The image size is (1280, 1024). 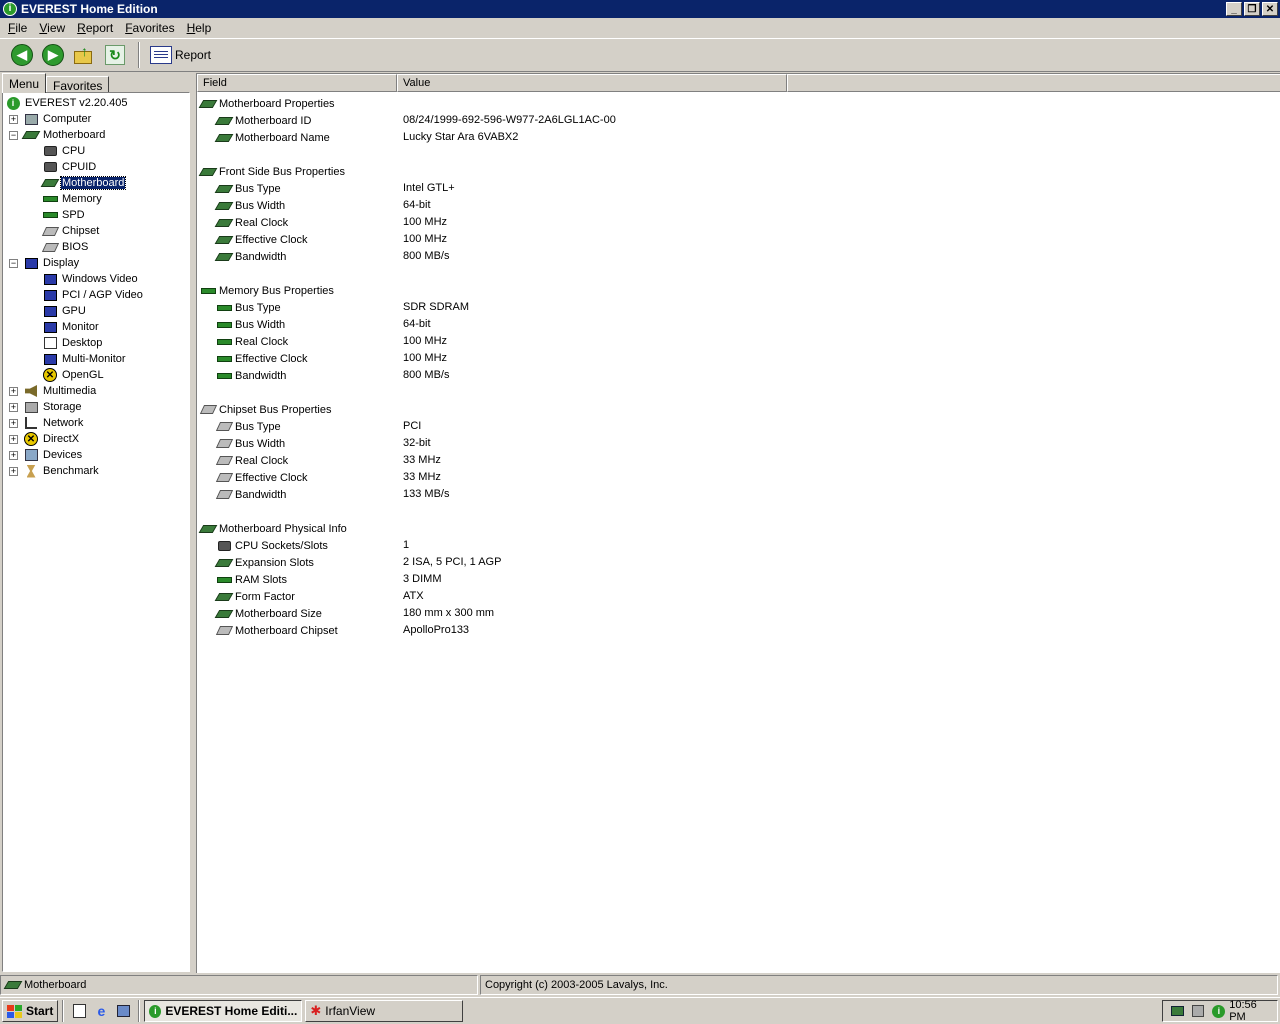 I want to click on internet-explorer-quicklaunch-icon: e, so click(x=101, y=1011).